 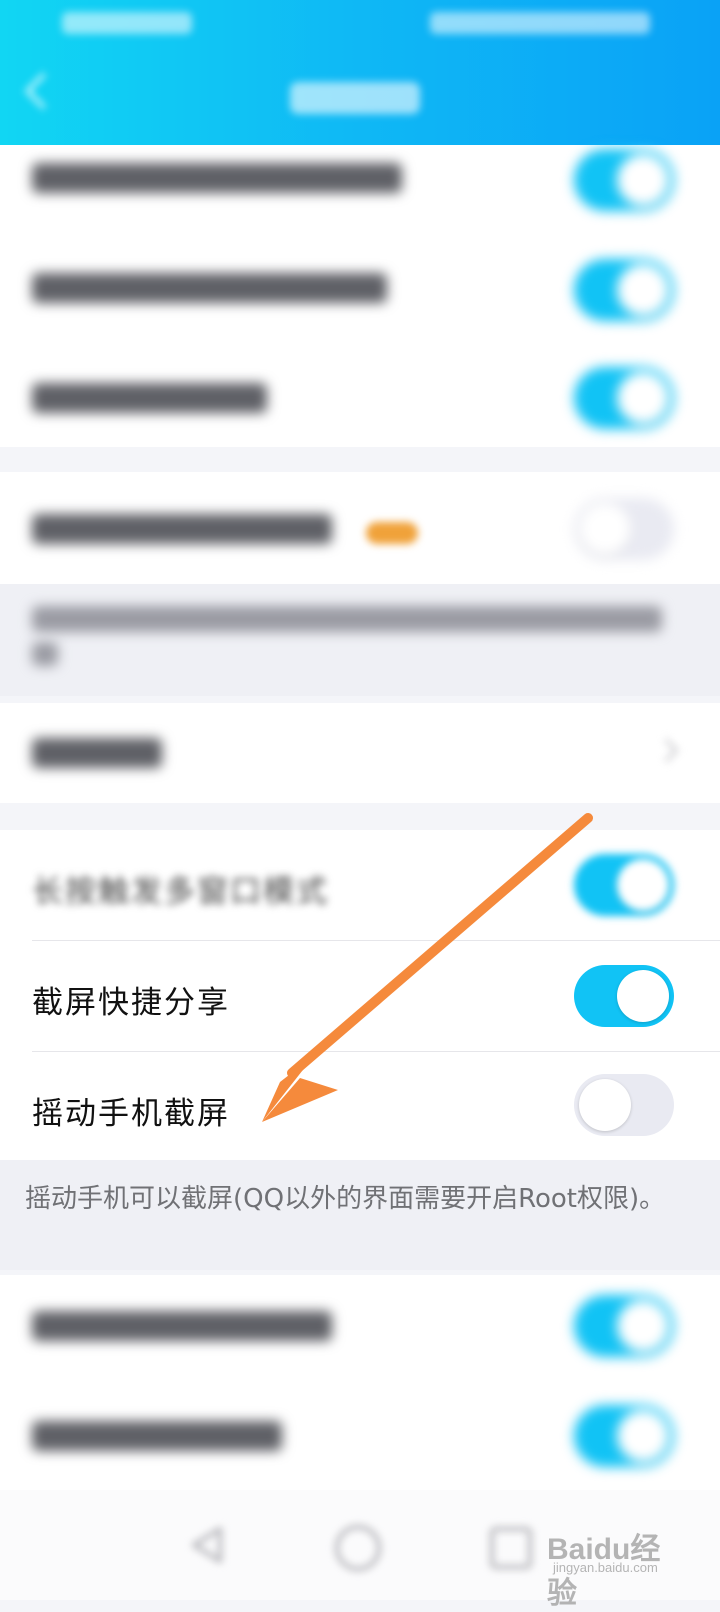 I want to click on toggle-switch-shake-screenshot, so click(x=624, y=1105).